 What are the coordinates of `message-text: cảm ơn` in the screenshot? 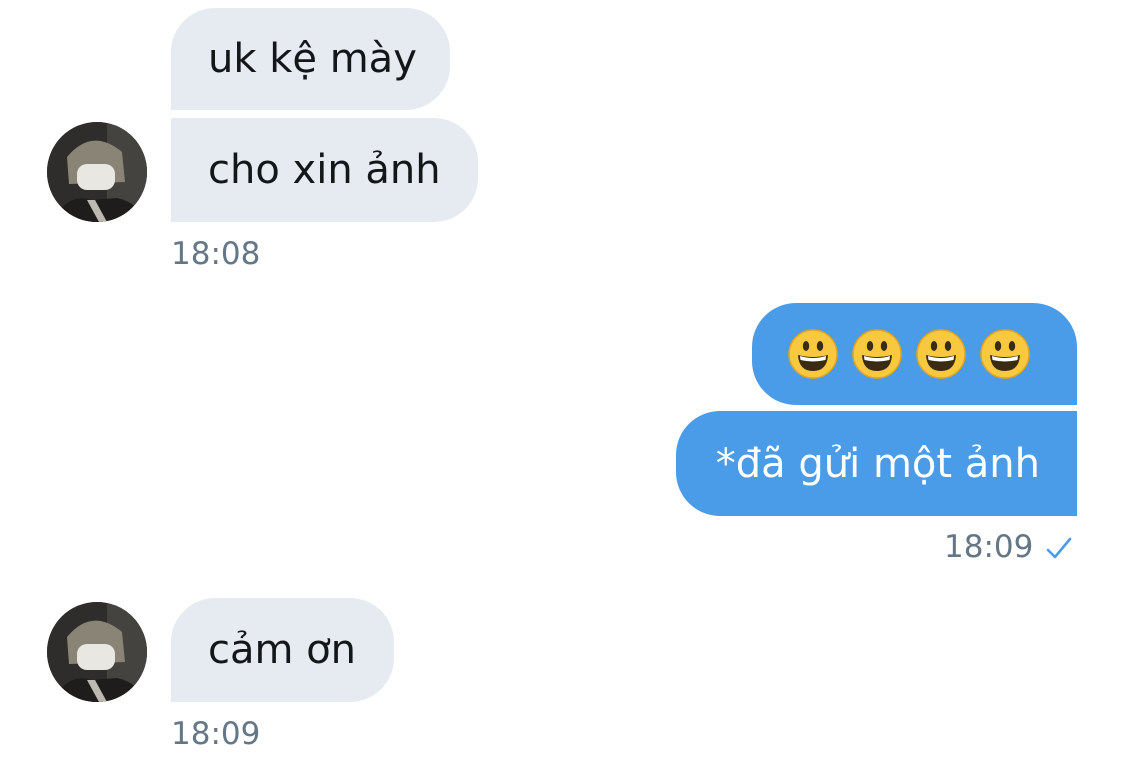 It's located at (282, 650).